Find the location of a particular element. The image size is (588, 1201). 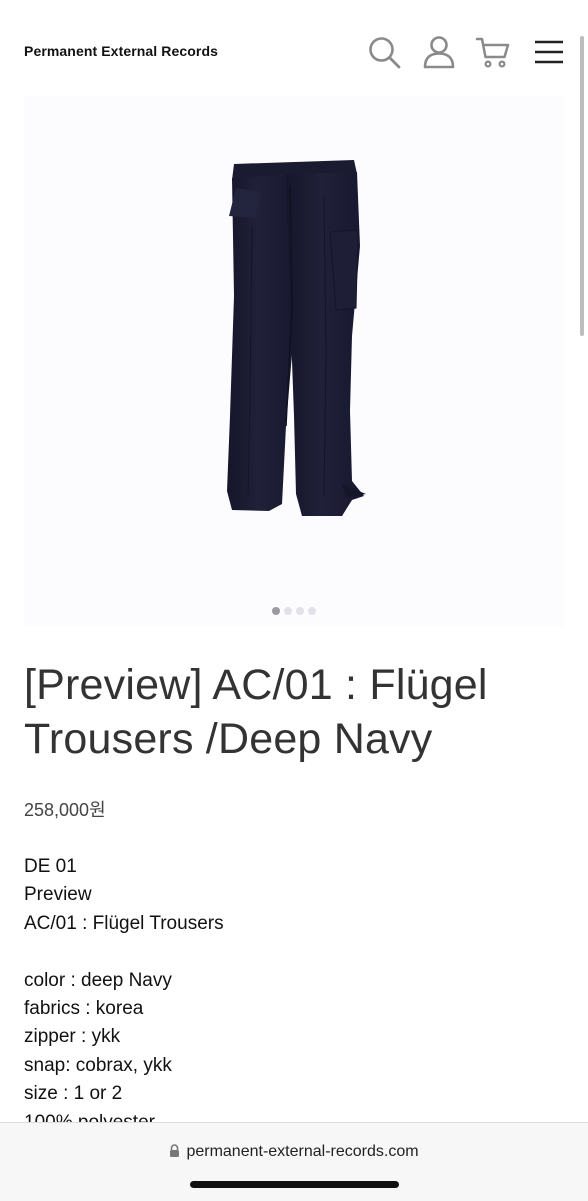

description-line is located at coordinates (294, 952).